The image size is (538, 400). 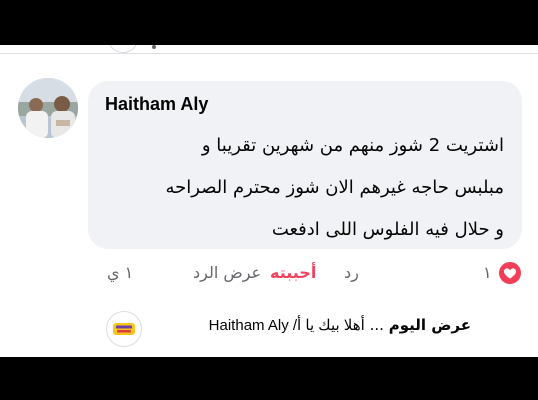 What do you see at coordinates (351, 272) in the screenshot?
I see `reply-button: رد` at bounding box center [351, 272].